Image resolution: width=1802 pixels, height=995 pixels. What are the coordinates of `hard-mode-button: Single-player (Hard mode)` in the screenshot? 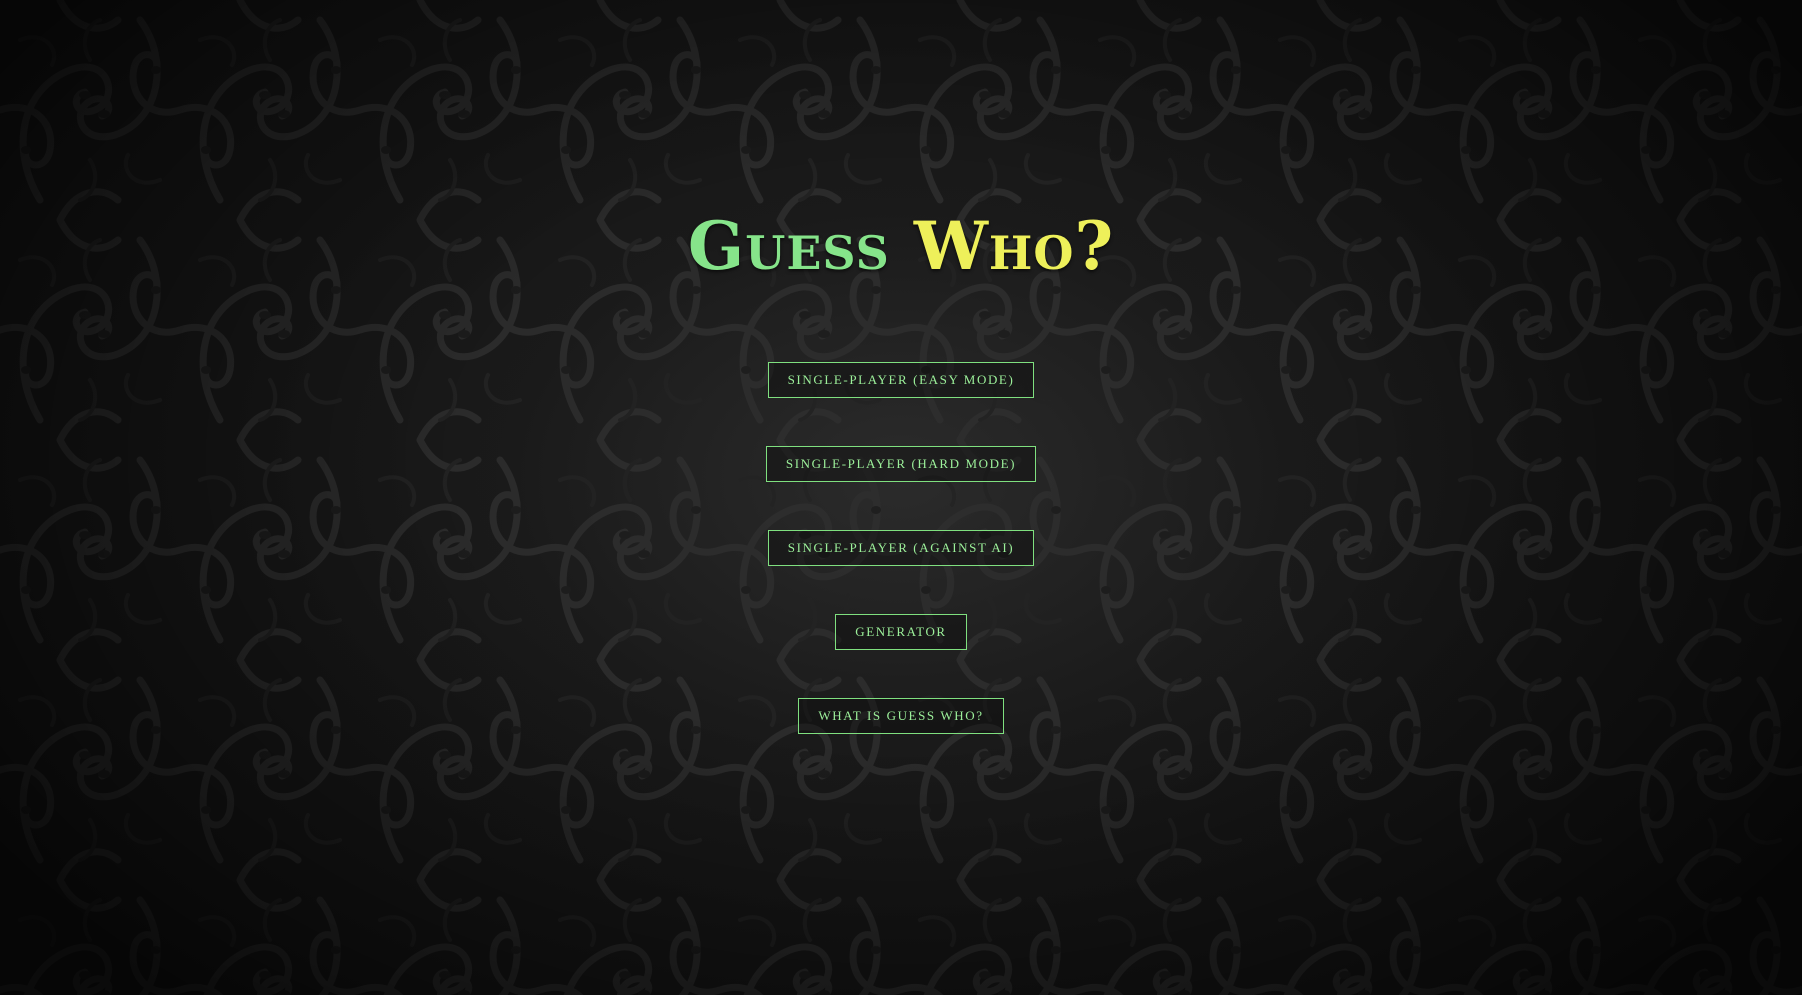 It's located at (901, 464).